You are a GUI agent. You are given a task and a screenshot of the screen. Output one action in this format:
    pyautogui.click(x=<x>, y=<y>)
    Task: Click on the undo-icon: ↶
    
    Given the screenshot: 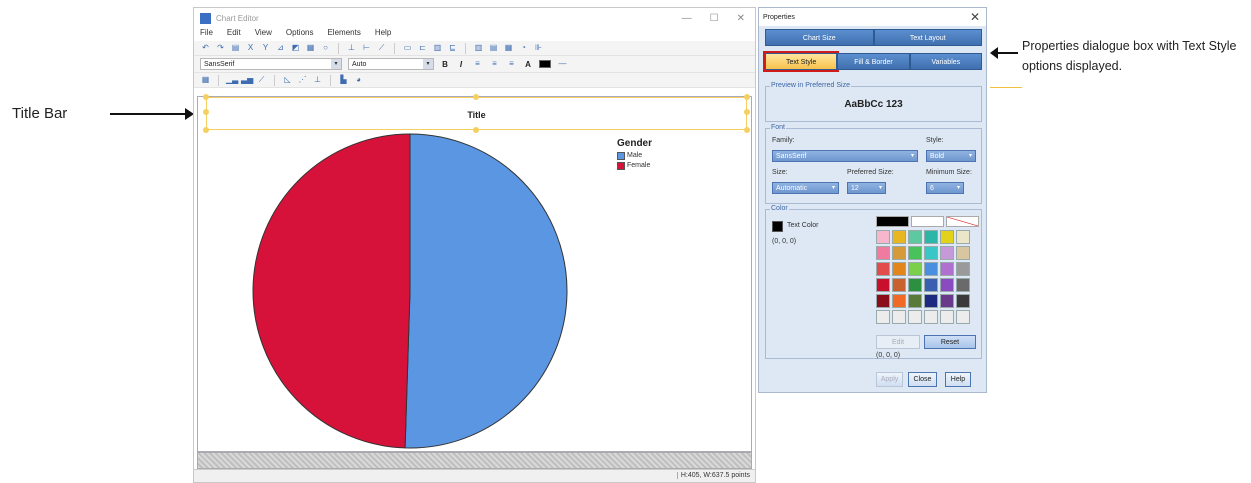 What is the action you would take?
    pyautogui.click(x=205, y=48)
    